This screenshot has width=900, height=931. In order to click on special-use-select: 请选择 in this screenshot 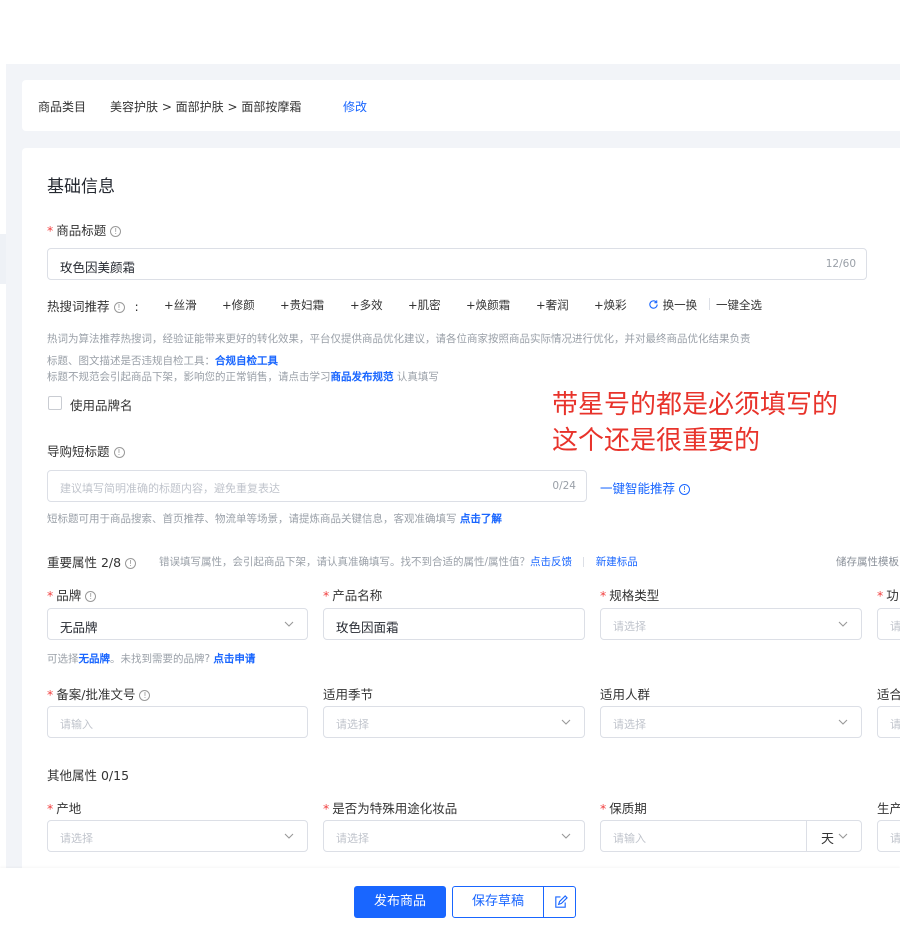, I will do `click(454, 836)`.